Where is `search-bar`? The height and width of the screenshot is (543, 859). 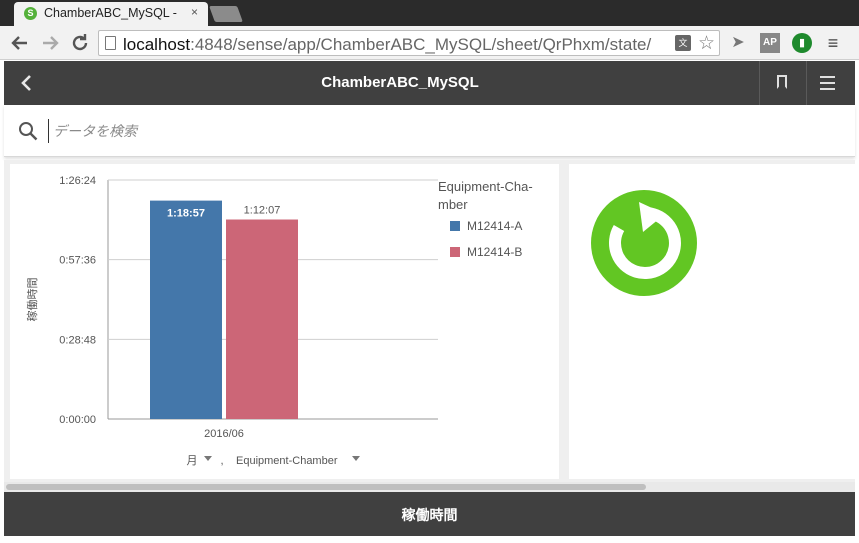 search-bar is located at coordinates (429, 131).